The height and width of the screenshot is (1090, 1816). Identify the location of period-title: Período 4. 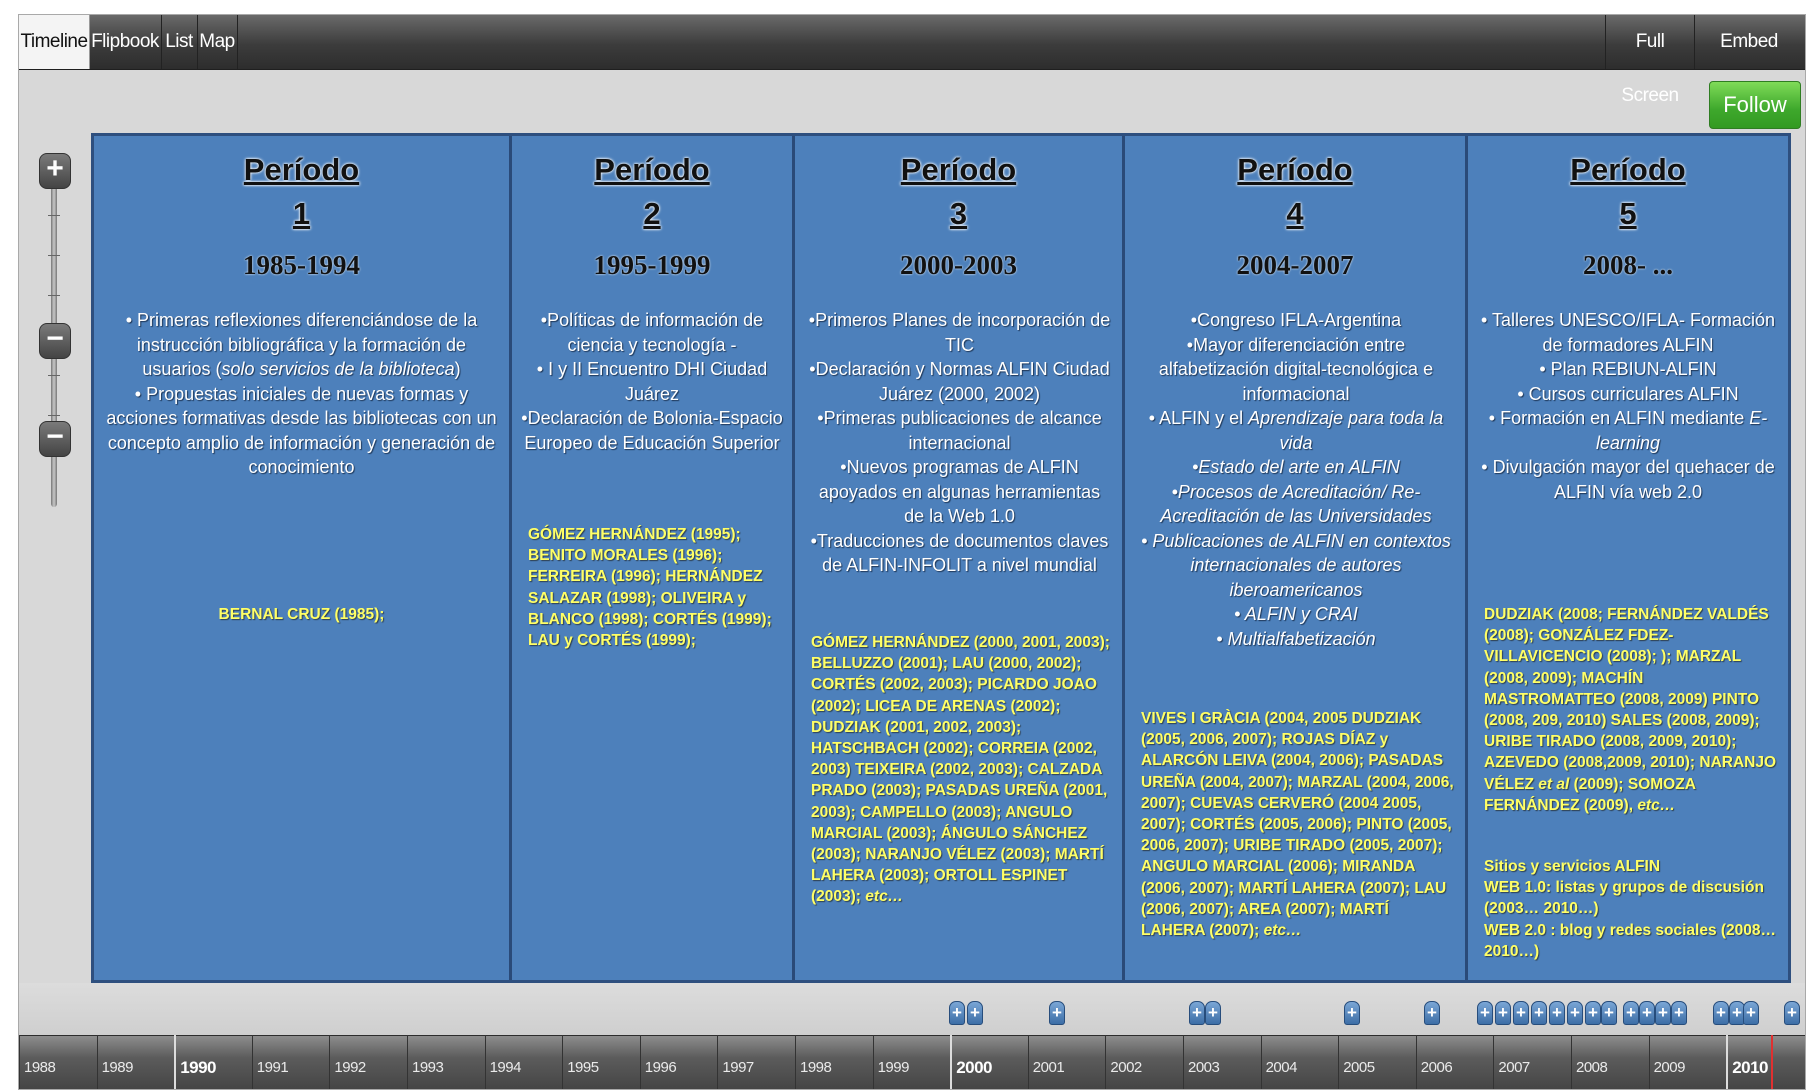
(1295, 192).